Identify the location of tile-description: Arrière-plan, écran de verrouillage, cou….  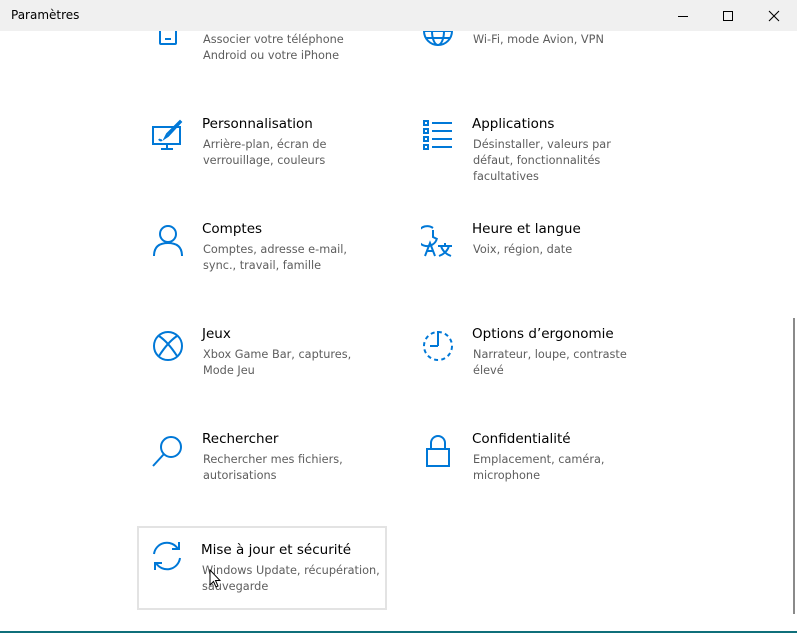
(265, 152).